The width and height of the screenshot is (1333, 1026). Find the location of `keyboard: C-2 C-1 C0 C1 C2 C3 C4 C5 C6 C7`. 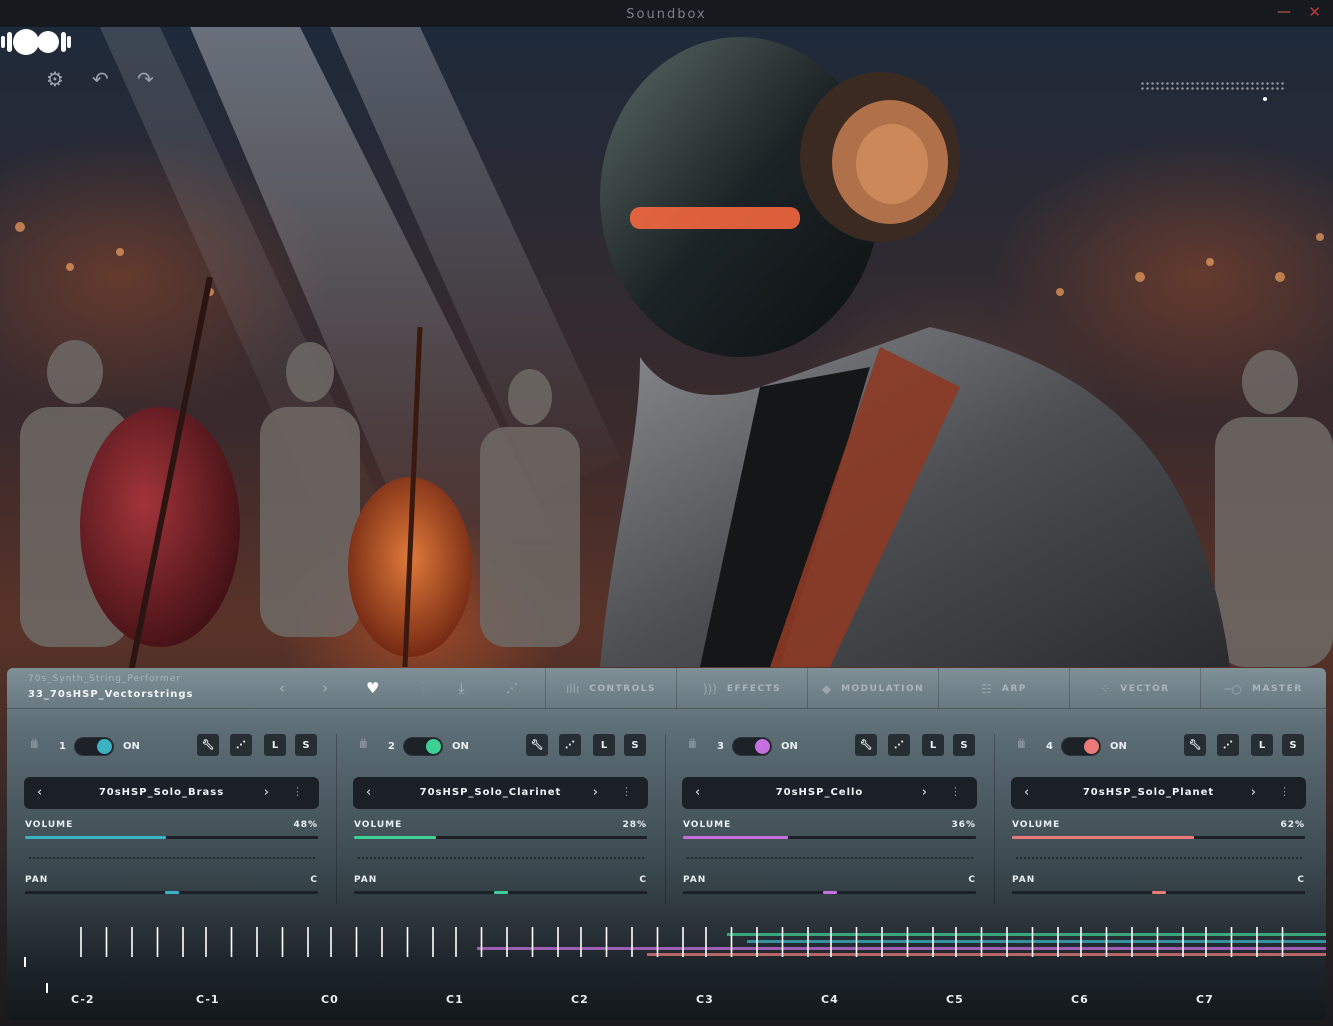

keyboard: C-2 C-1 C0 C1 C2 C3 C4 C5 C6 C7 is located at coordinates (666, 971).